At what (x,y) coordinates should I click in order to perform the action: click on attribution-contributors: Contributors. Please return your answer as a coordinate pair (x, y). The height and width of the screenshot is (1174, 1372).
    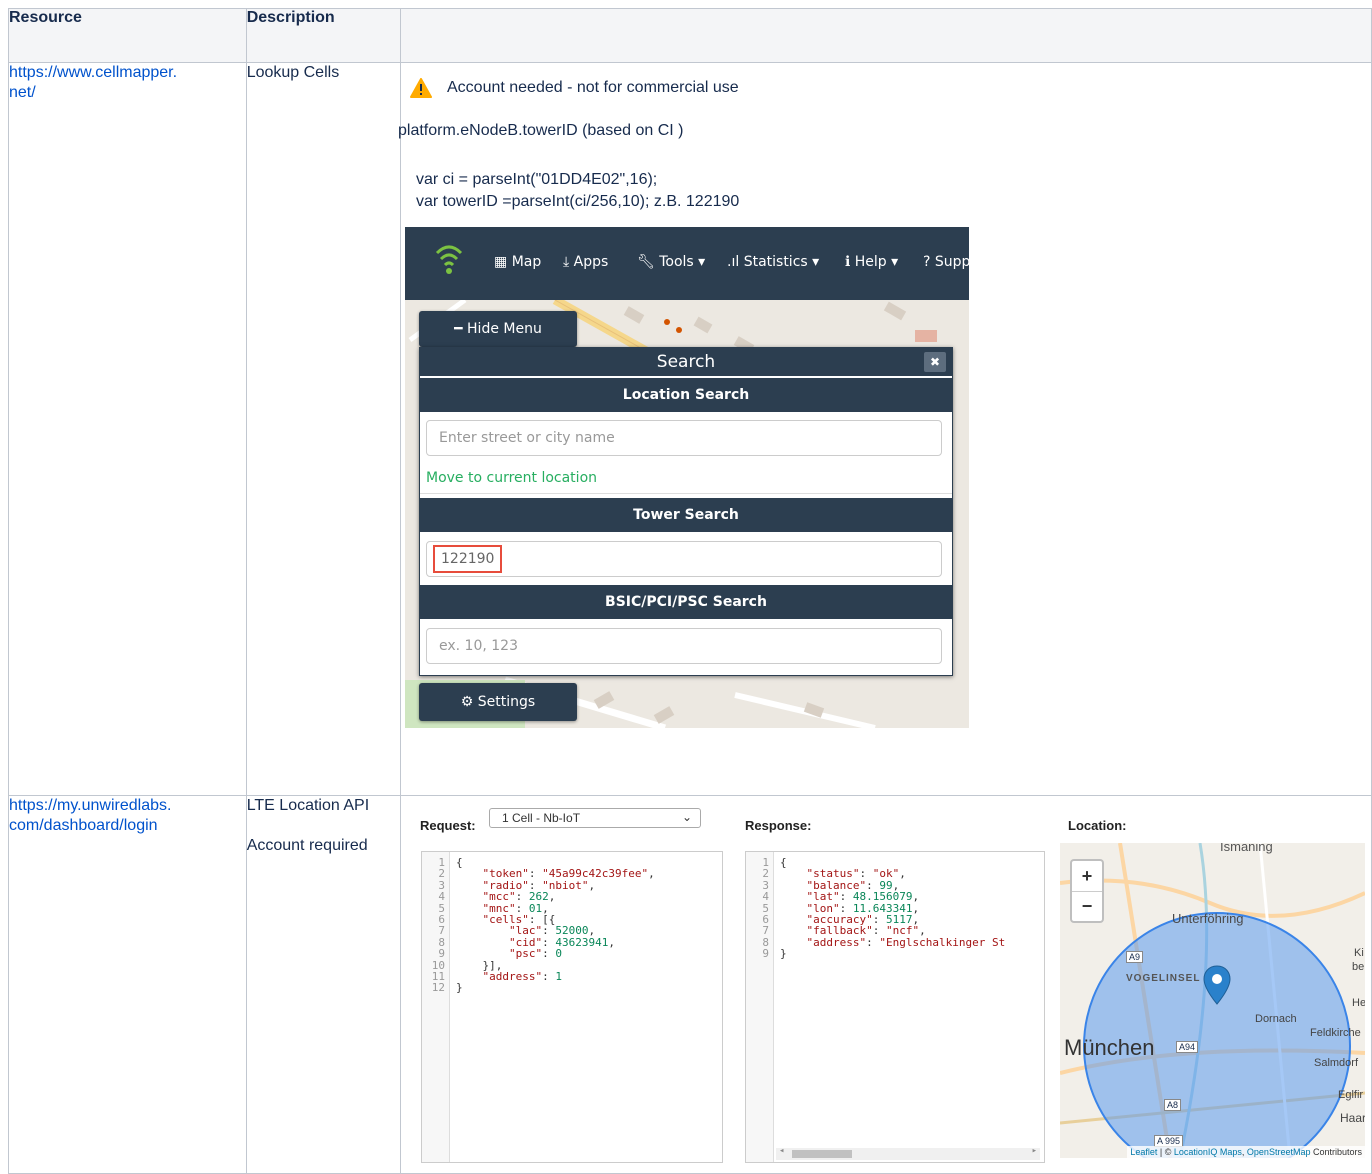
    Looking at the image, I should click on (1336, 1152).